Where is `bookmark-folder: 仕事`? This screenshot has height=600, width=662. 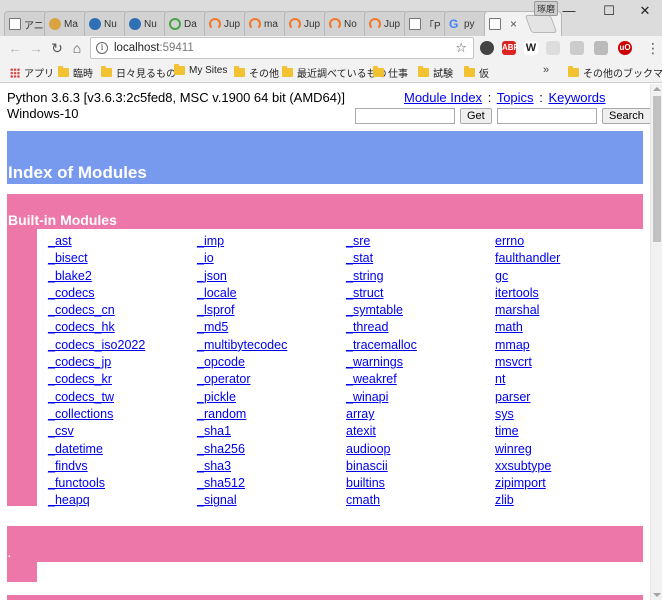
bookmark-folder: 仕事 is located at coordinates (390, 72).